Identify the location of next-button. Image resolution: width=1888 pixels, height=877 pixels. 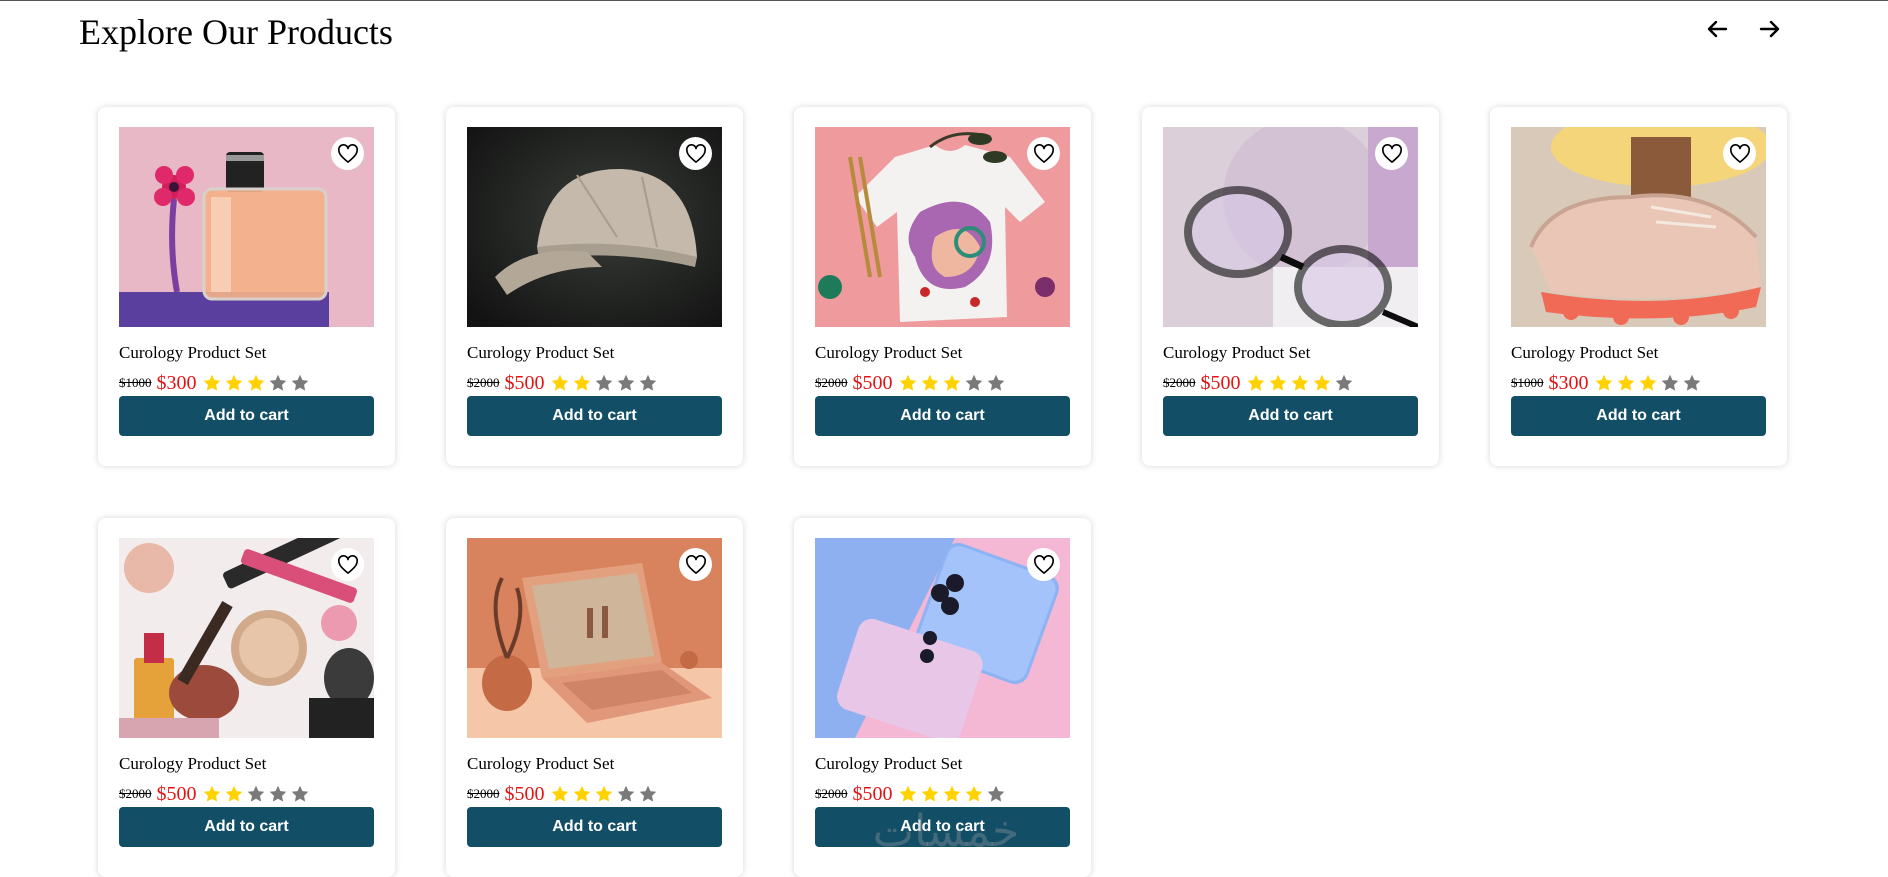
(1770, 29).